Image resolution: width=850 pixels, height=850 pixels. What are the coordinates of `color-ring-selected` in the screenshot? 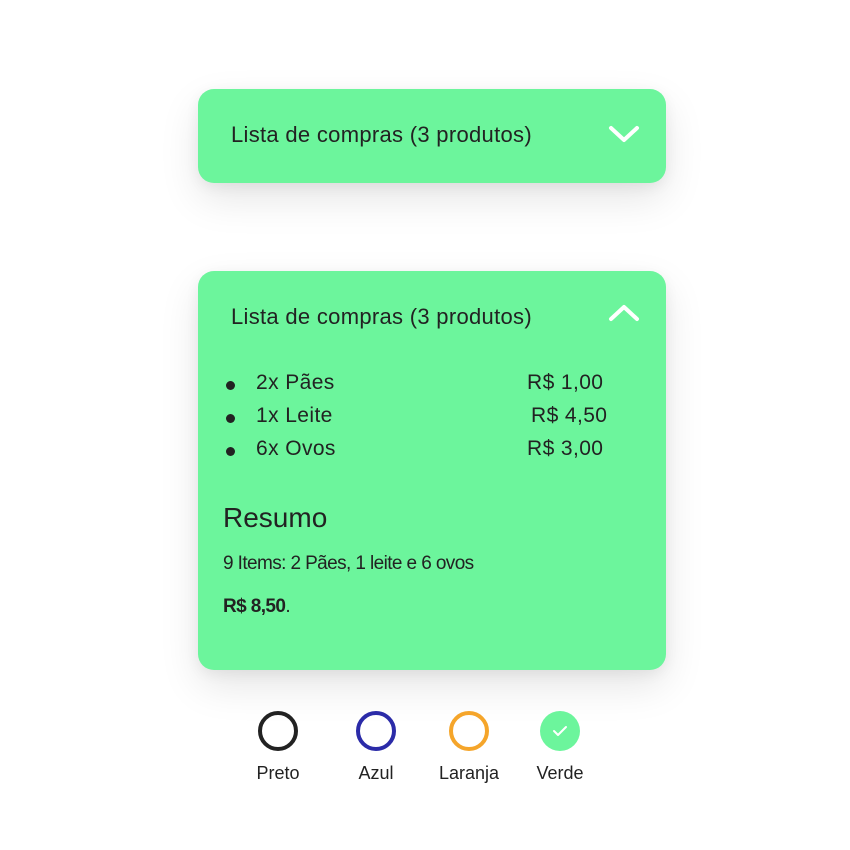 It's located at (560, 731).